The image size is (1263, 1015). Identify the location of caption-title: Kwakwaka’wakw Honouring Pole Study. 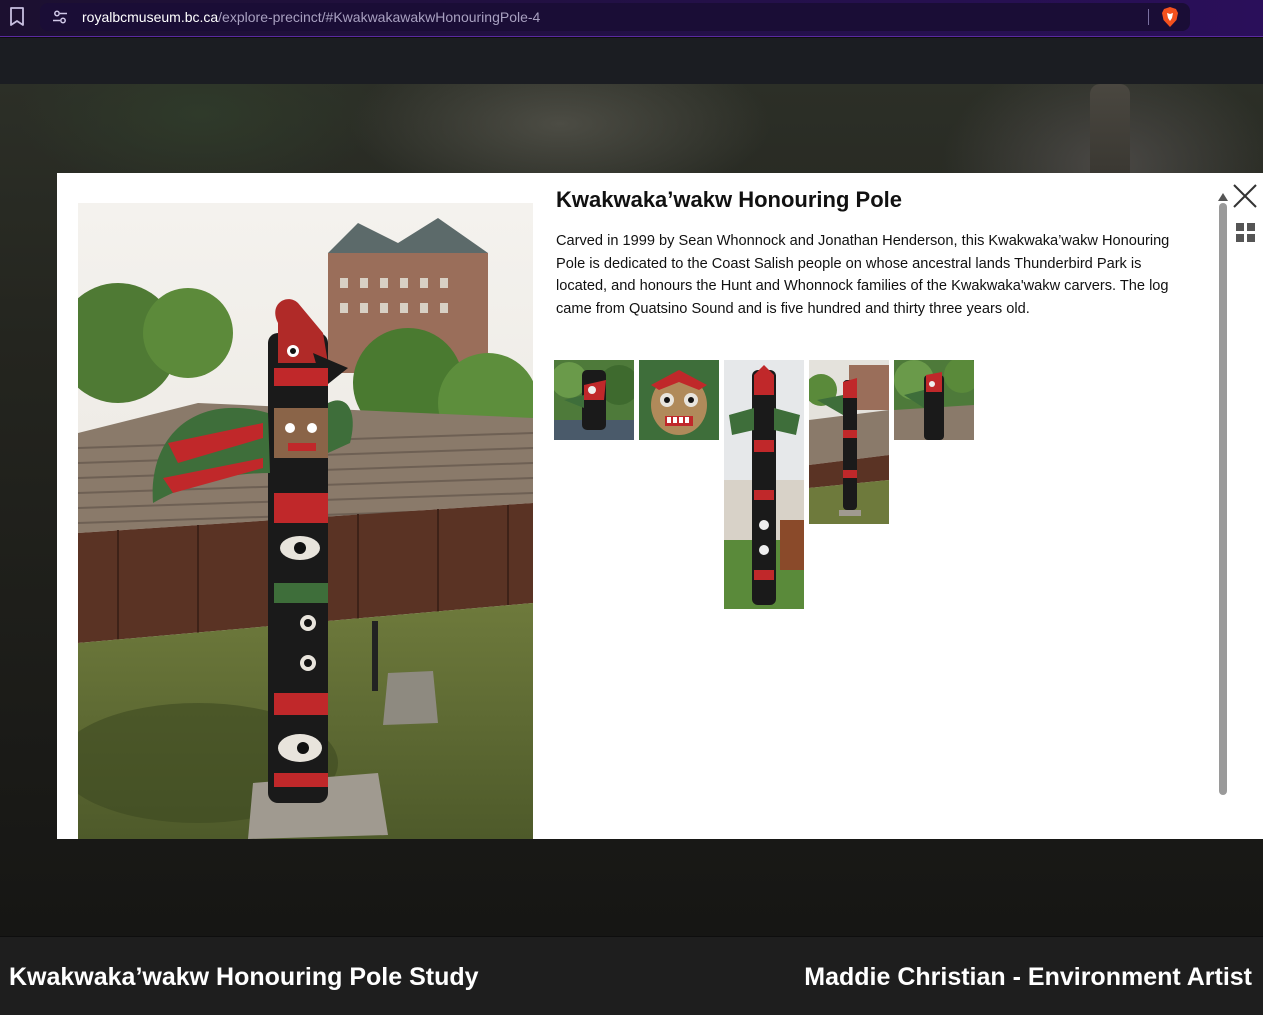
(244, 977).